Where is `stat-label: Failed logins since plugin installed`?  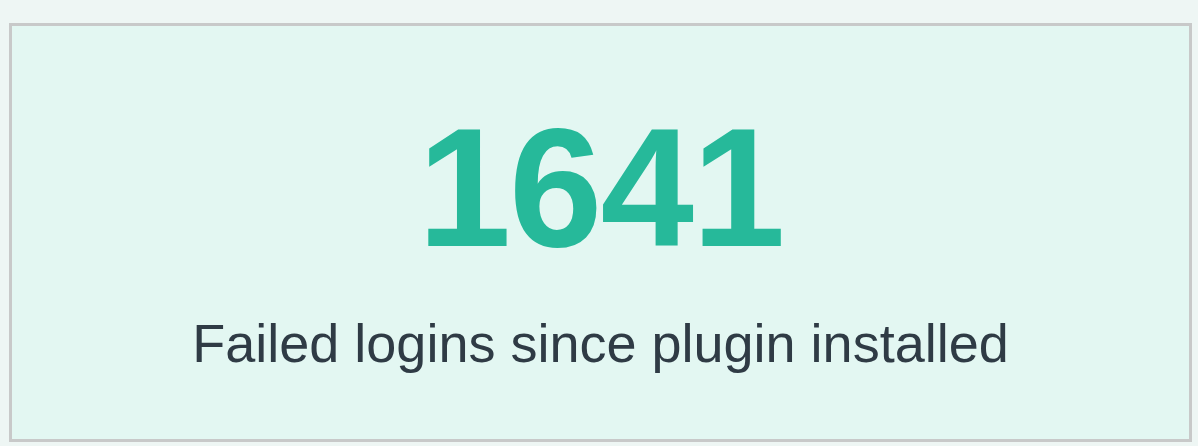 stat-label: Failed logins since plugin installed is located at coordinates (600, 344).